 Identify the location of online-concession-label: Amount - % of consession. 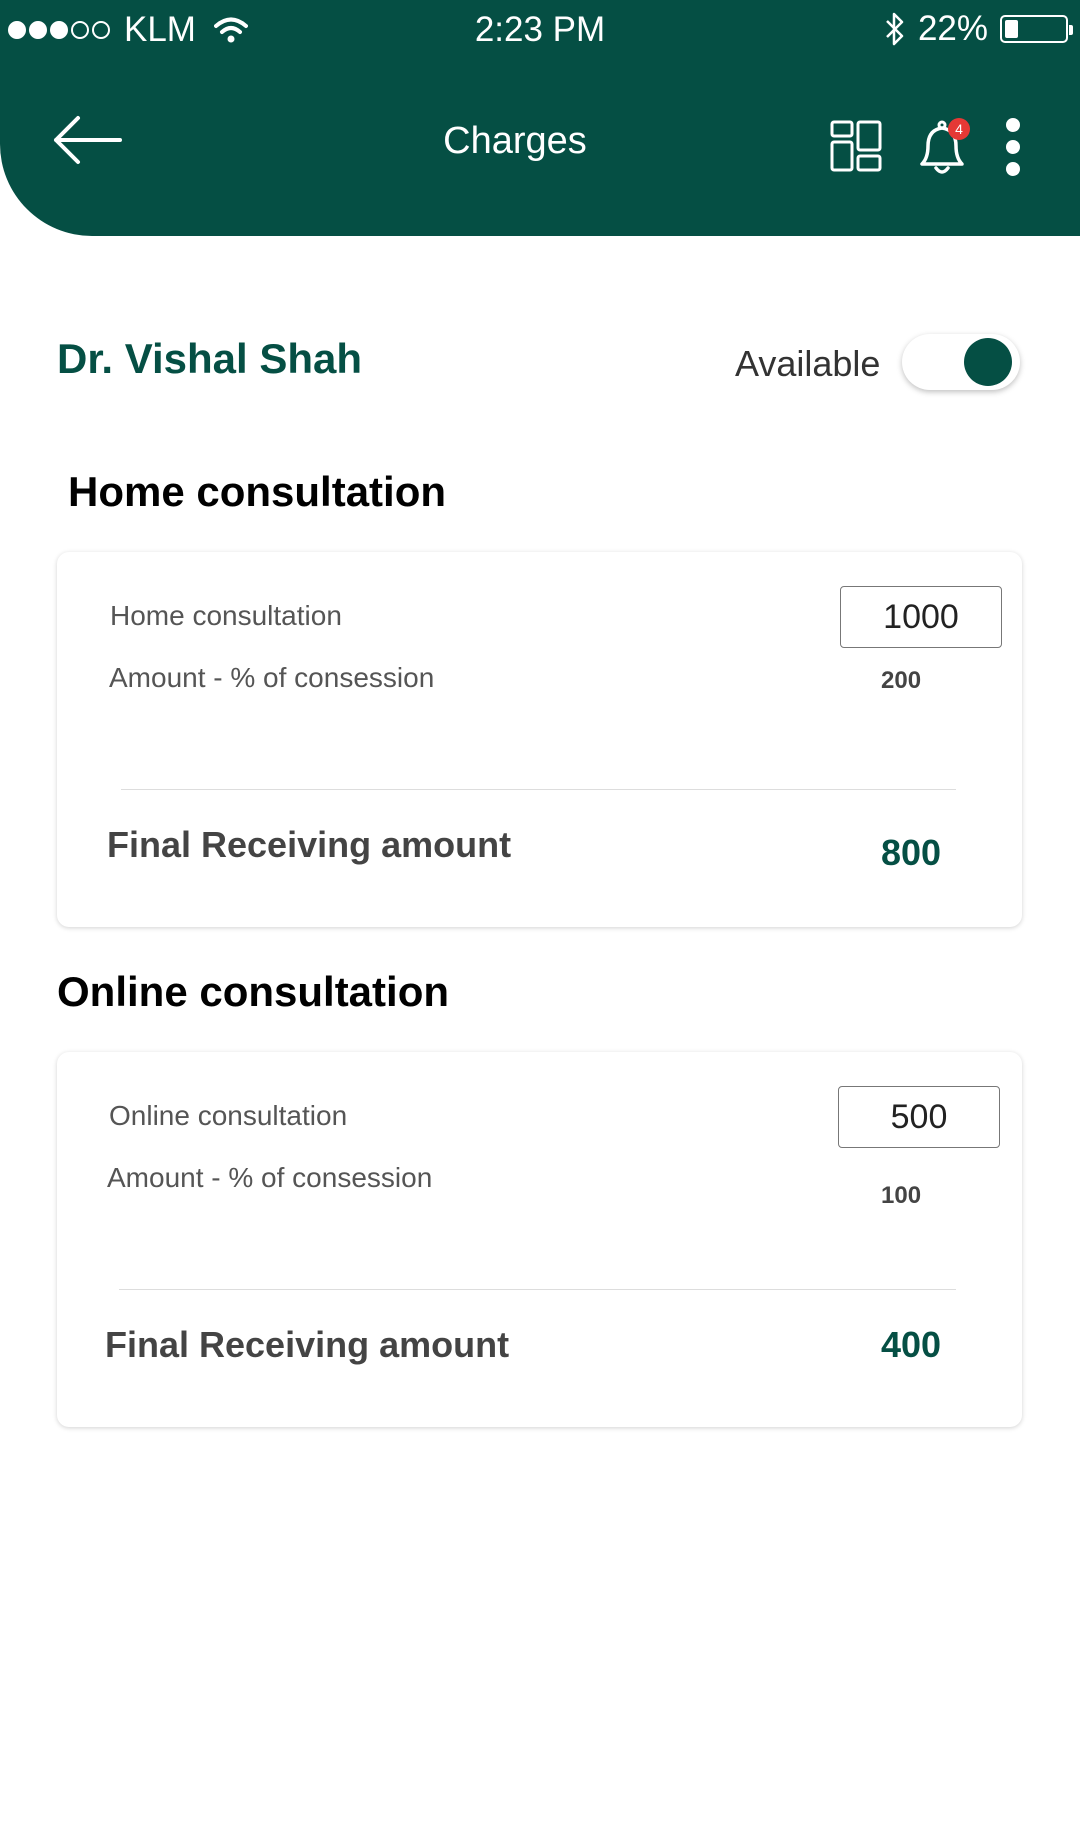
(270, 1177).